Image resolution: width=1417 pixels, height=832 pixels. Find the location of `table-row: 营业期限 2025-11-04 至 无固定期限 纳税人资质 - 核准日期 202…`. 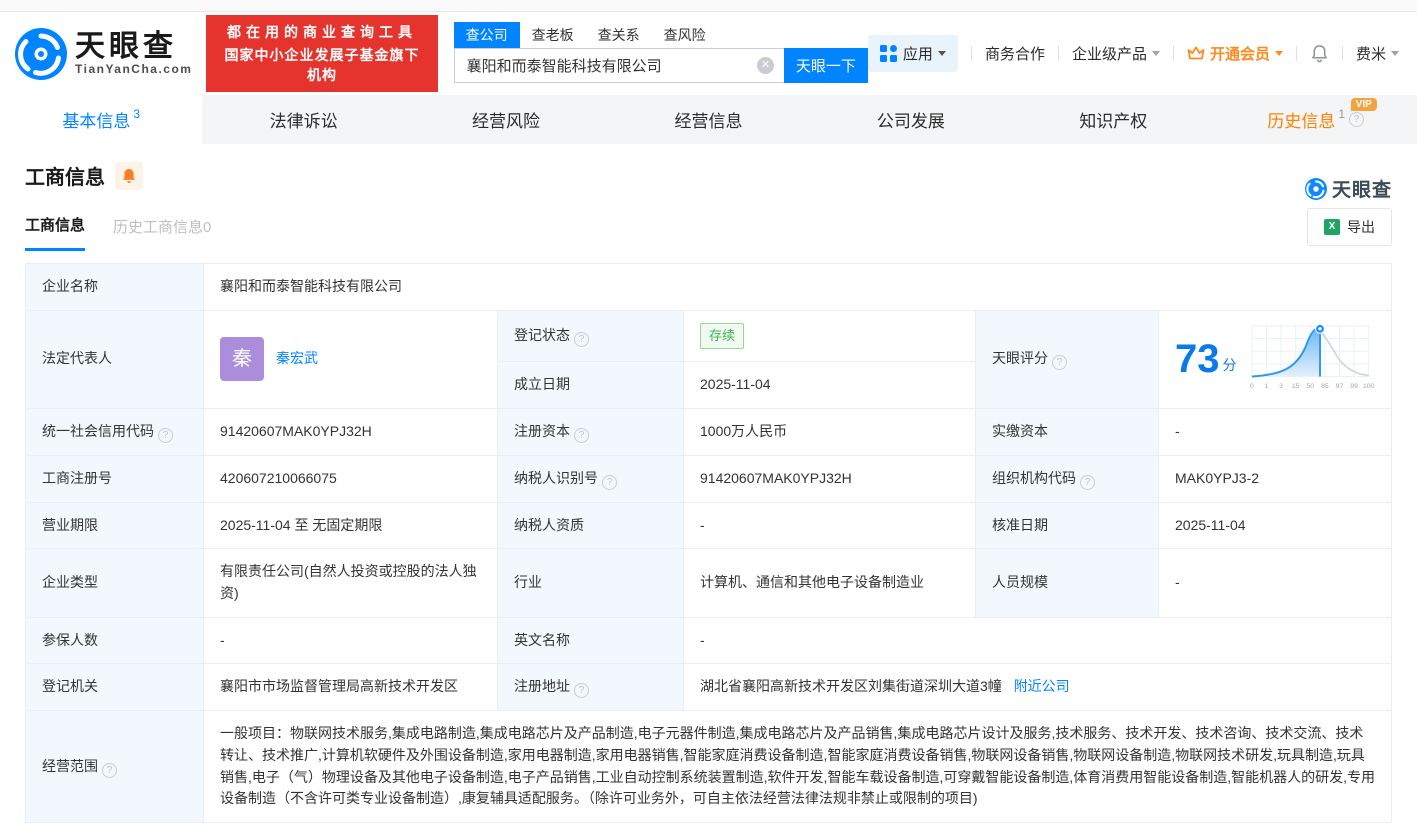

table-row: 营业期限 2025-11-04 至 无固定期限 纳税人资质 - 核准日期 202… is located at coordinates (708, 525).